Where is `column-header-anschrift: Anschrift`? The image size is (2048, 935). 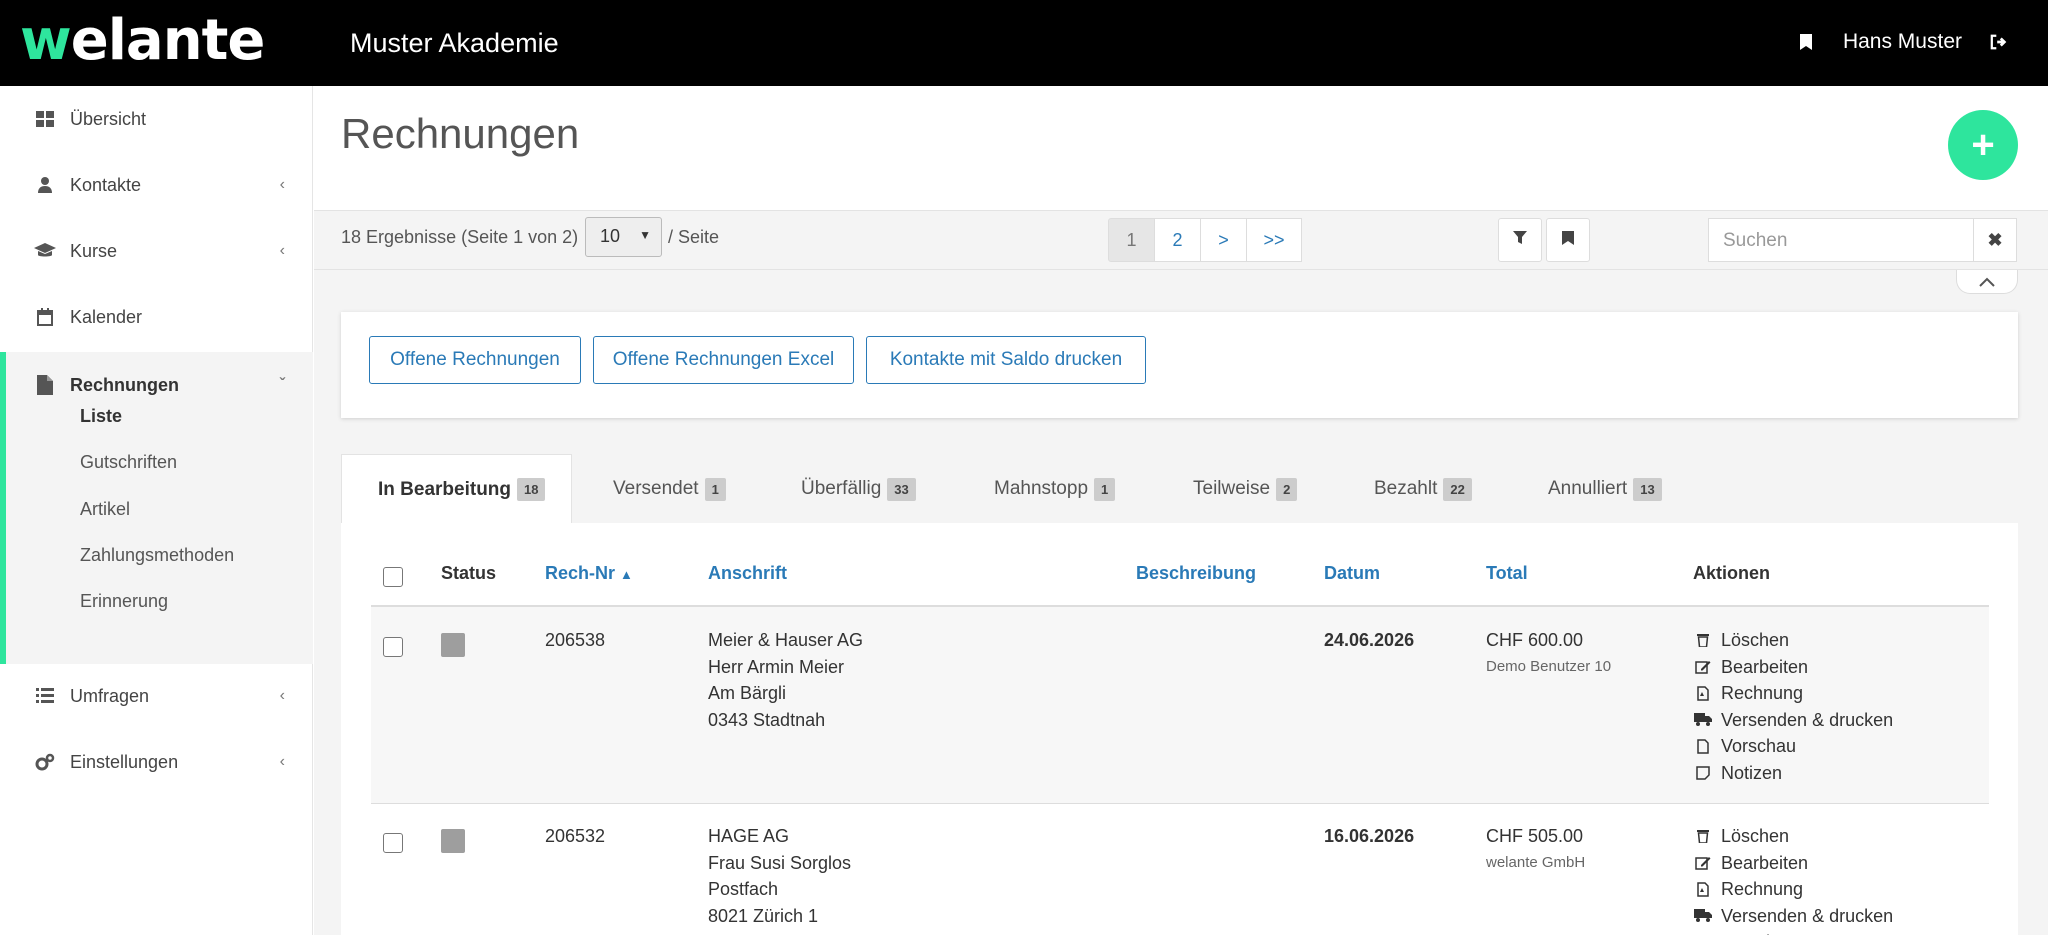
column-header-anschrift: Anschrift is located at coordinates (747, 573).